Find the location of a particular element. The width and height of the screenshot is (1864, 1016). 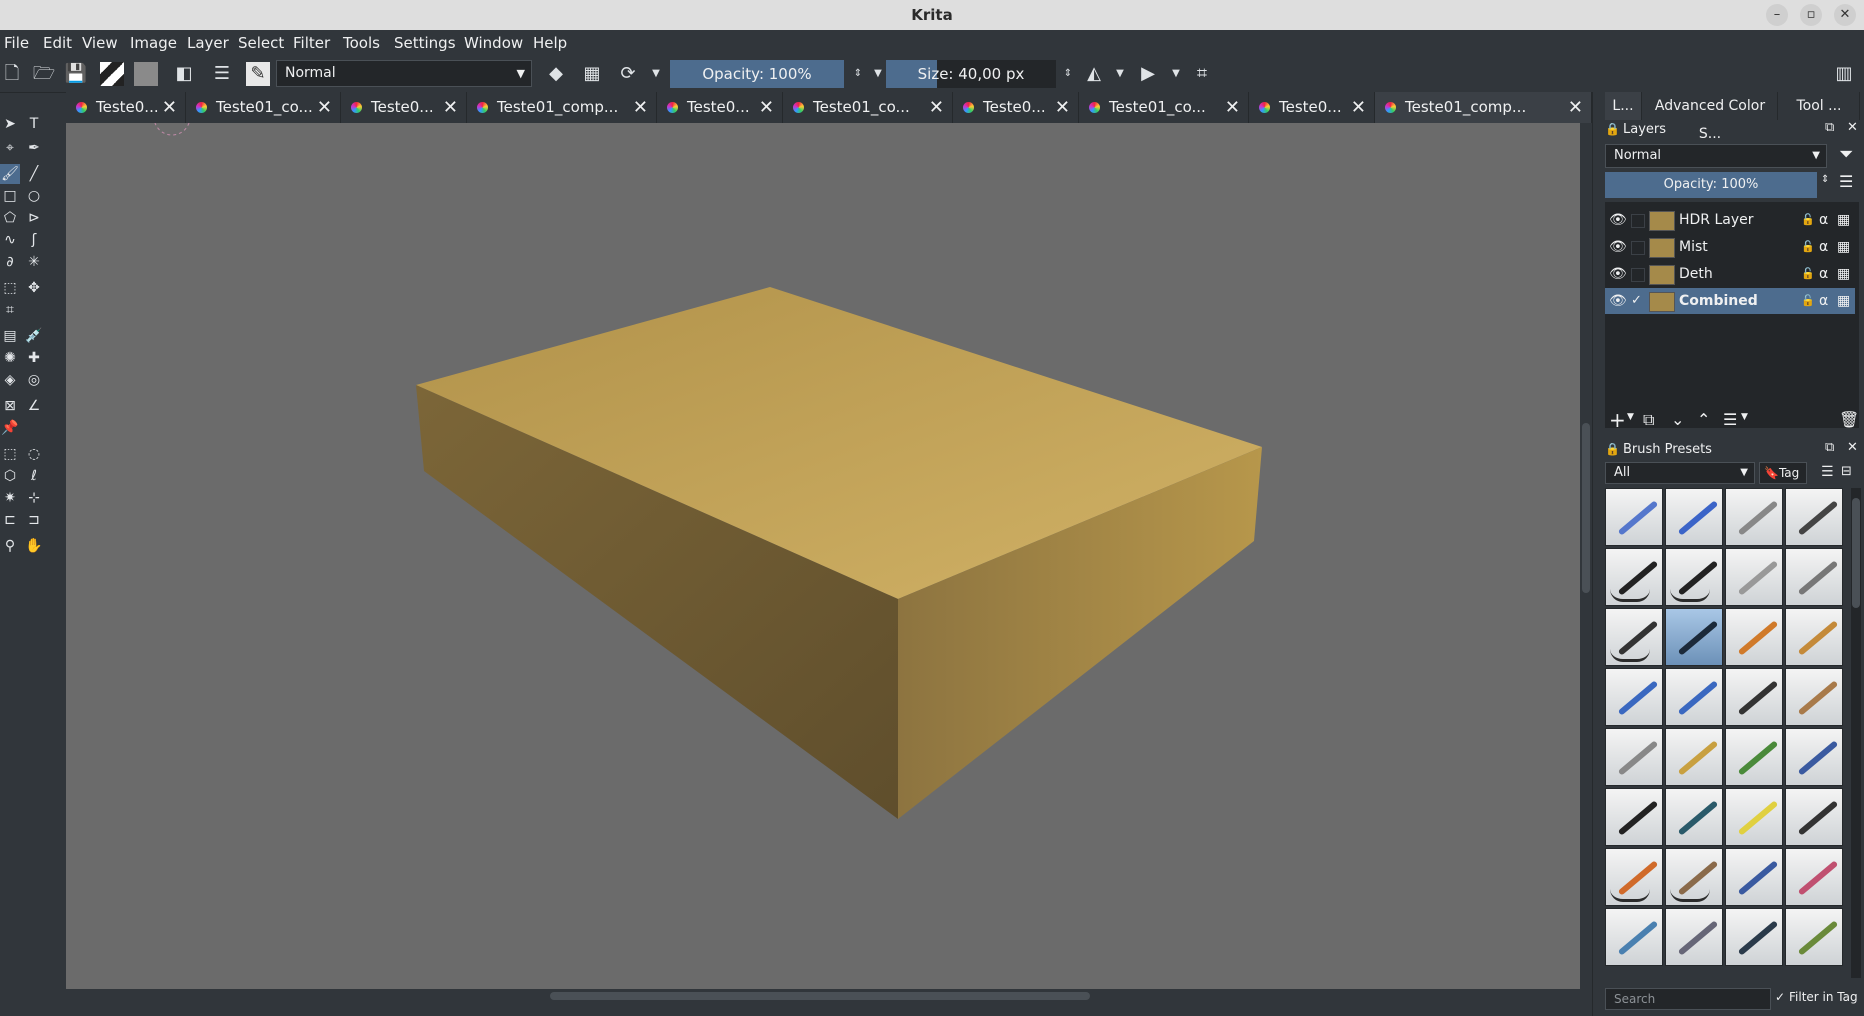

enclose-fill-icon: ◎ is located at coordinates (34, 380).